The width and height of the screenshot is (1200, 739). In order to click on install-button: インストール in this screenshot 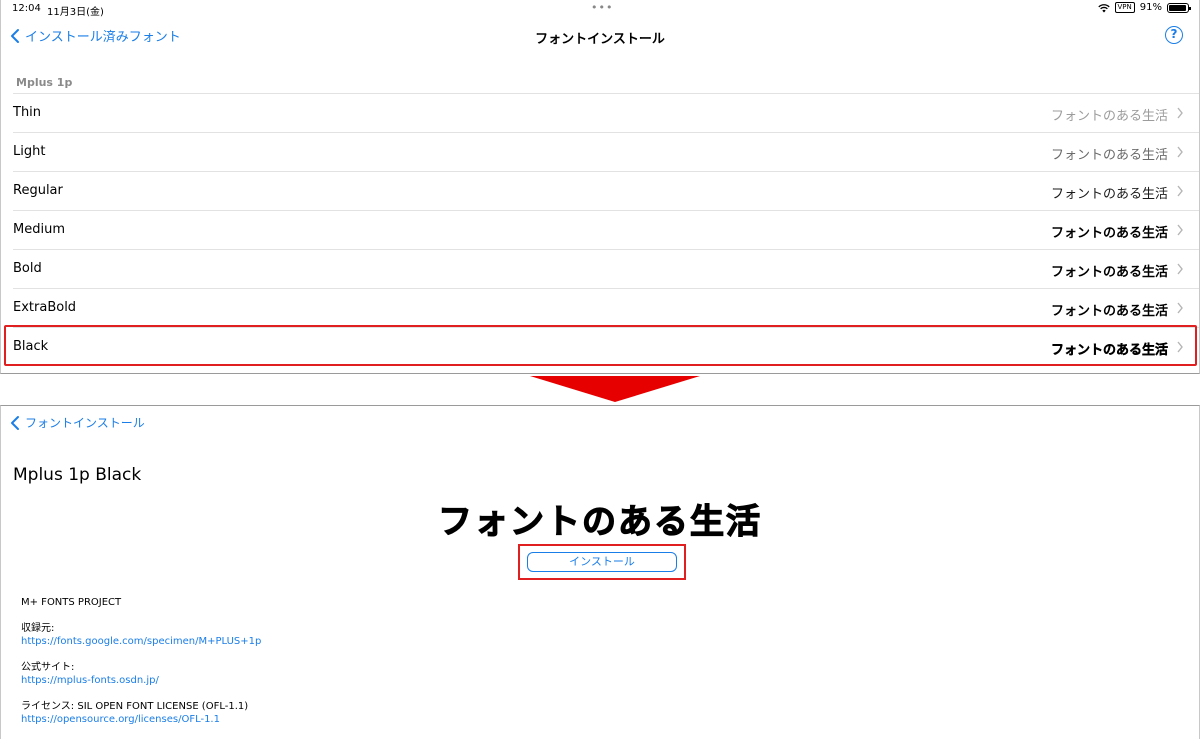, I will do `click(602, 562)`.